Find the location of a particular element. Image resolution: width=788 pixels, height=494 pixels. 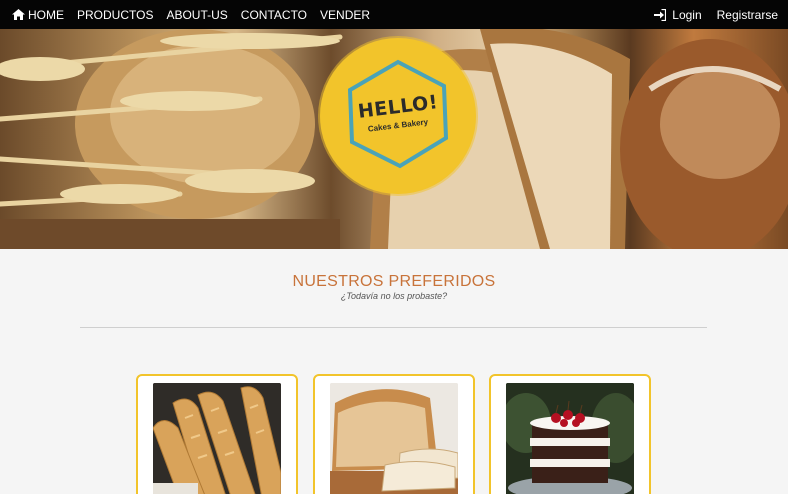

layer-cake-icon is located at coordinates (570, 438).